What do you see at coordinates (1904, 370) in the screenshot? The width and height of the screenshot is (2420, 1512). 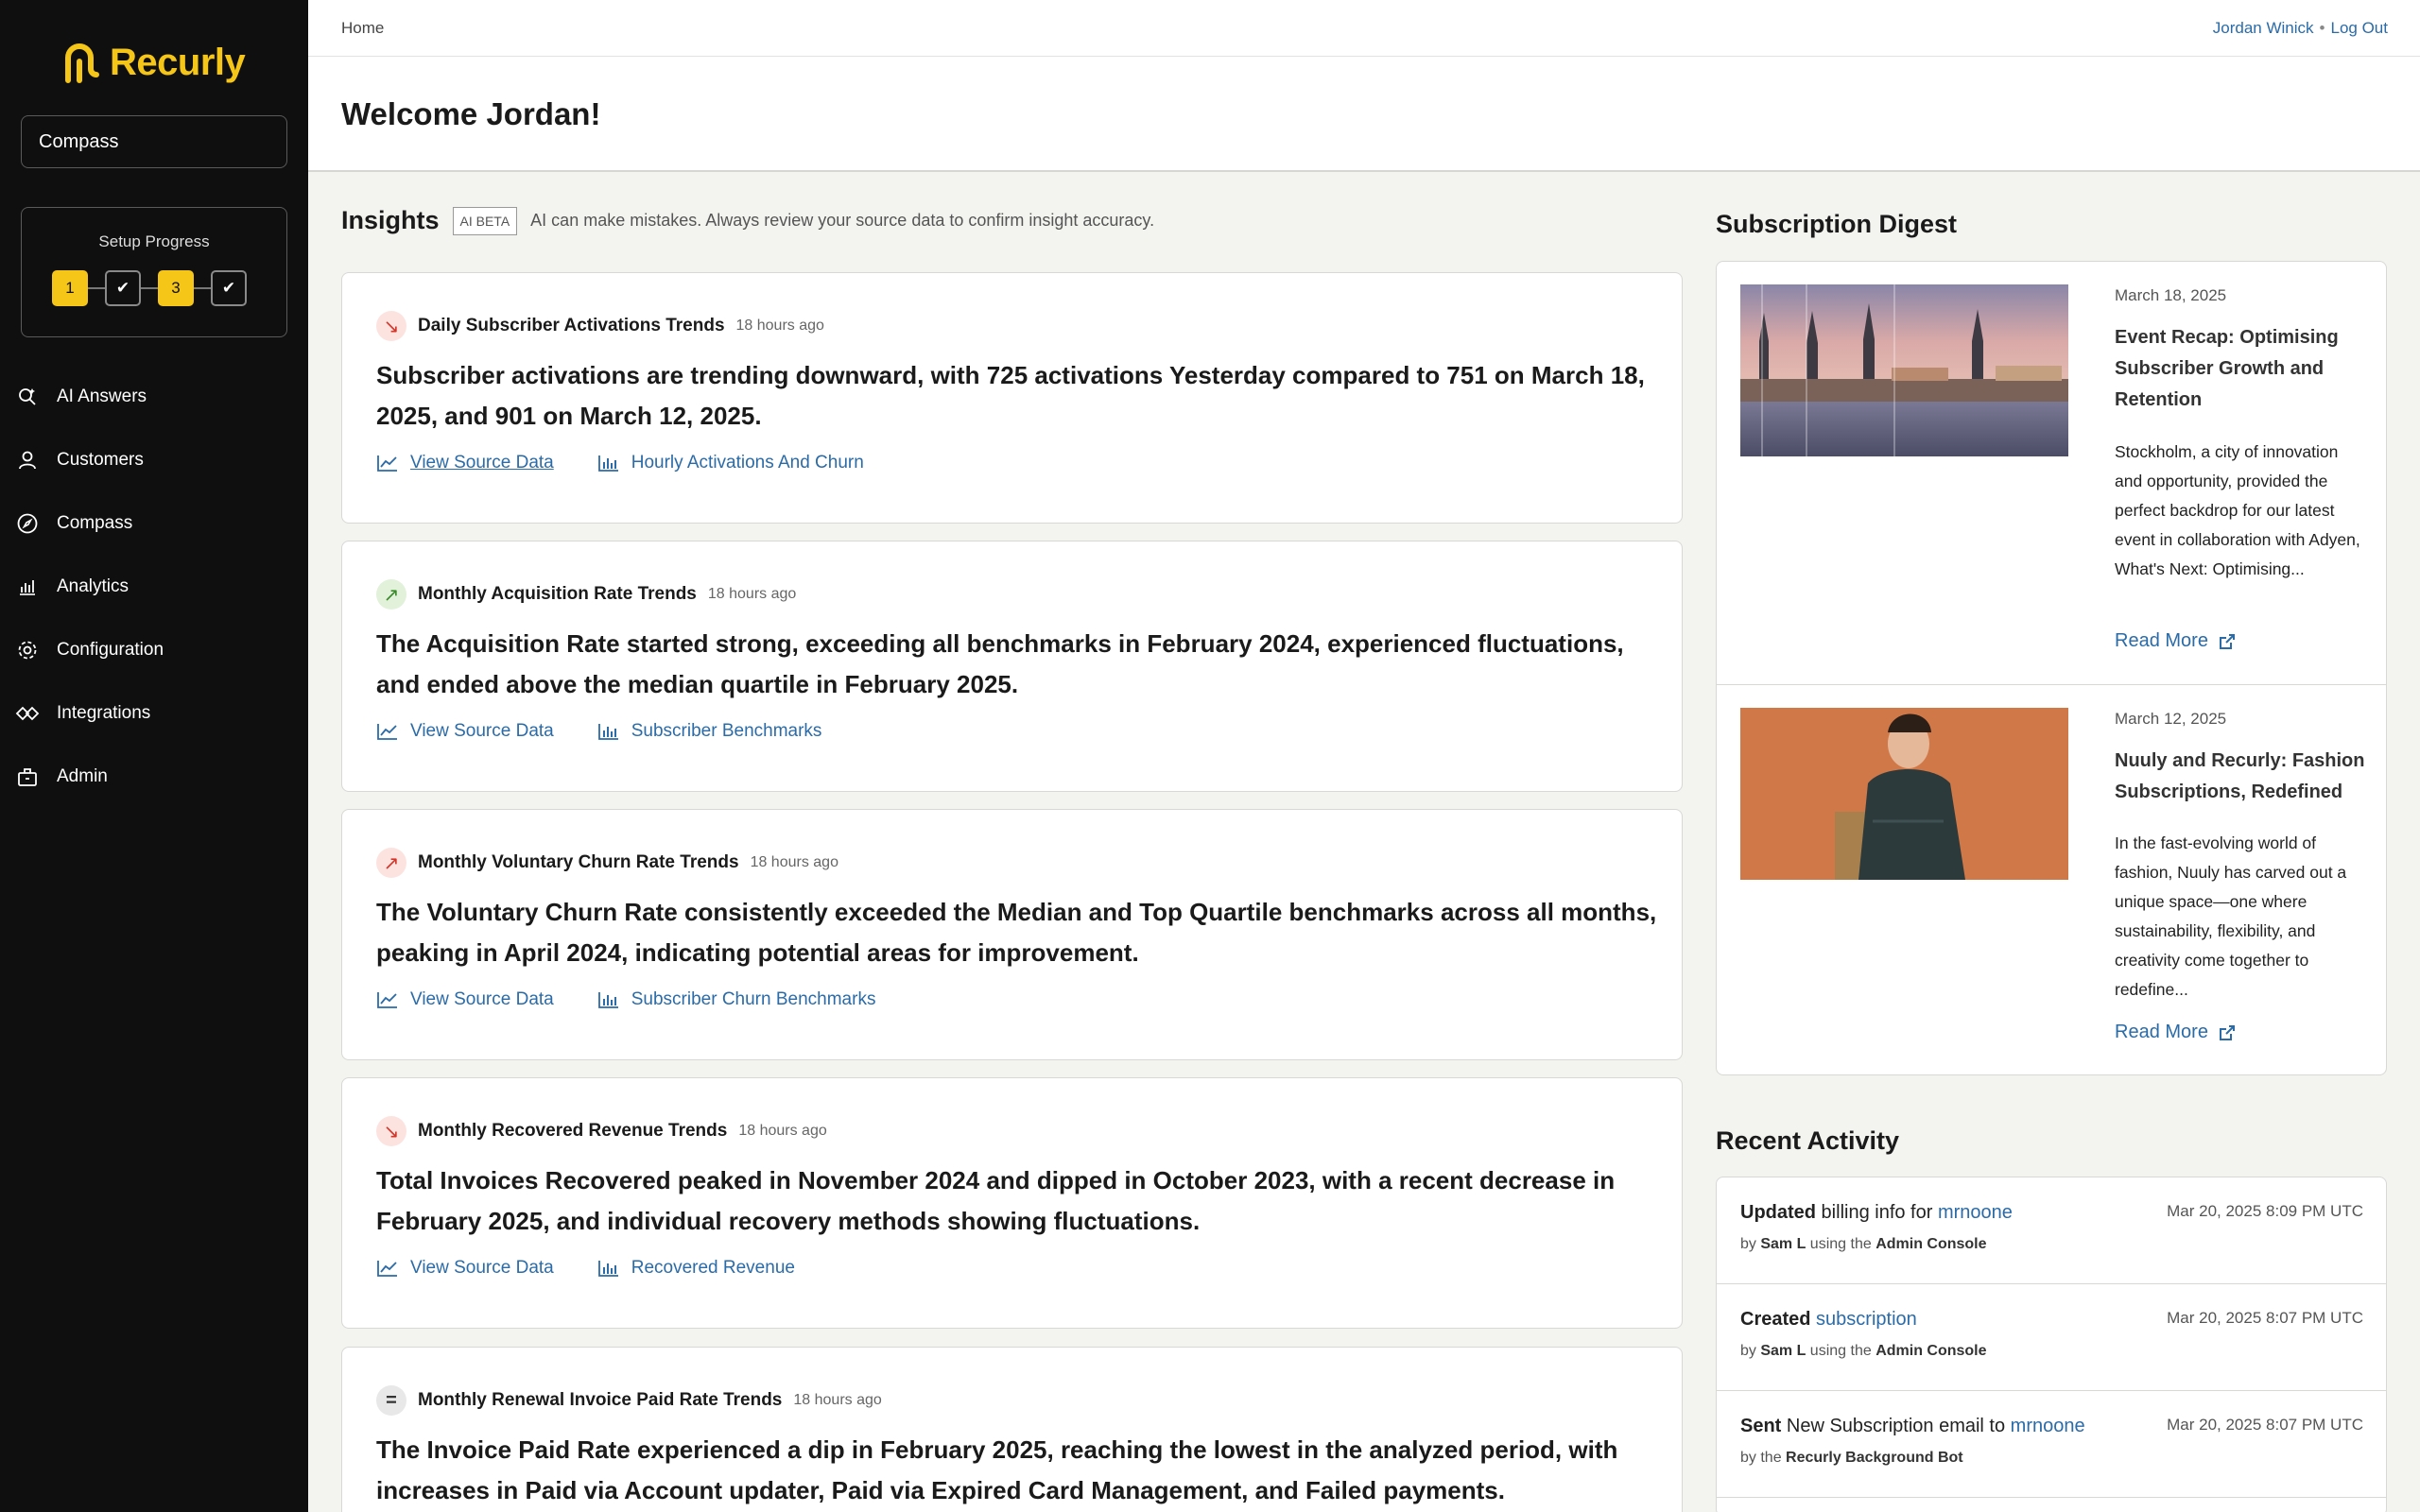 I see `stockholm-article-image` at bounding box center [1904, 370].